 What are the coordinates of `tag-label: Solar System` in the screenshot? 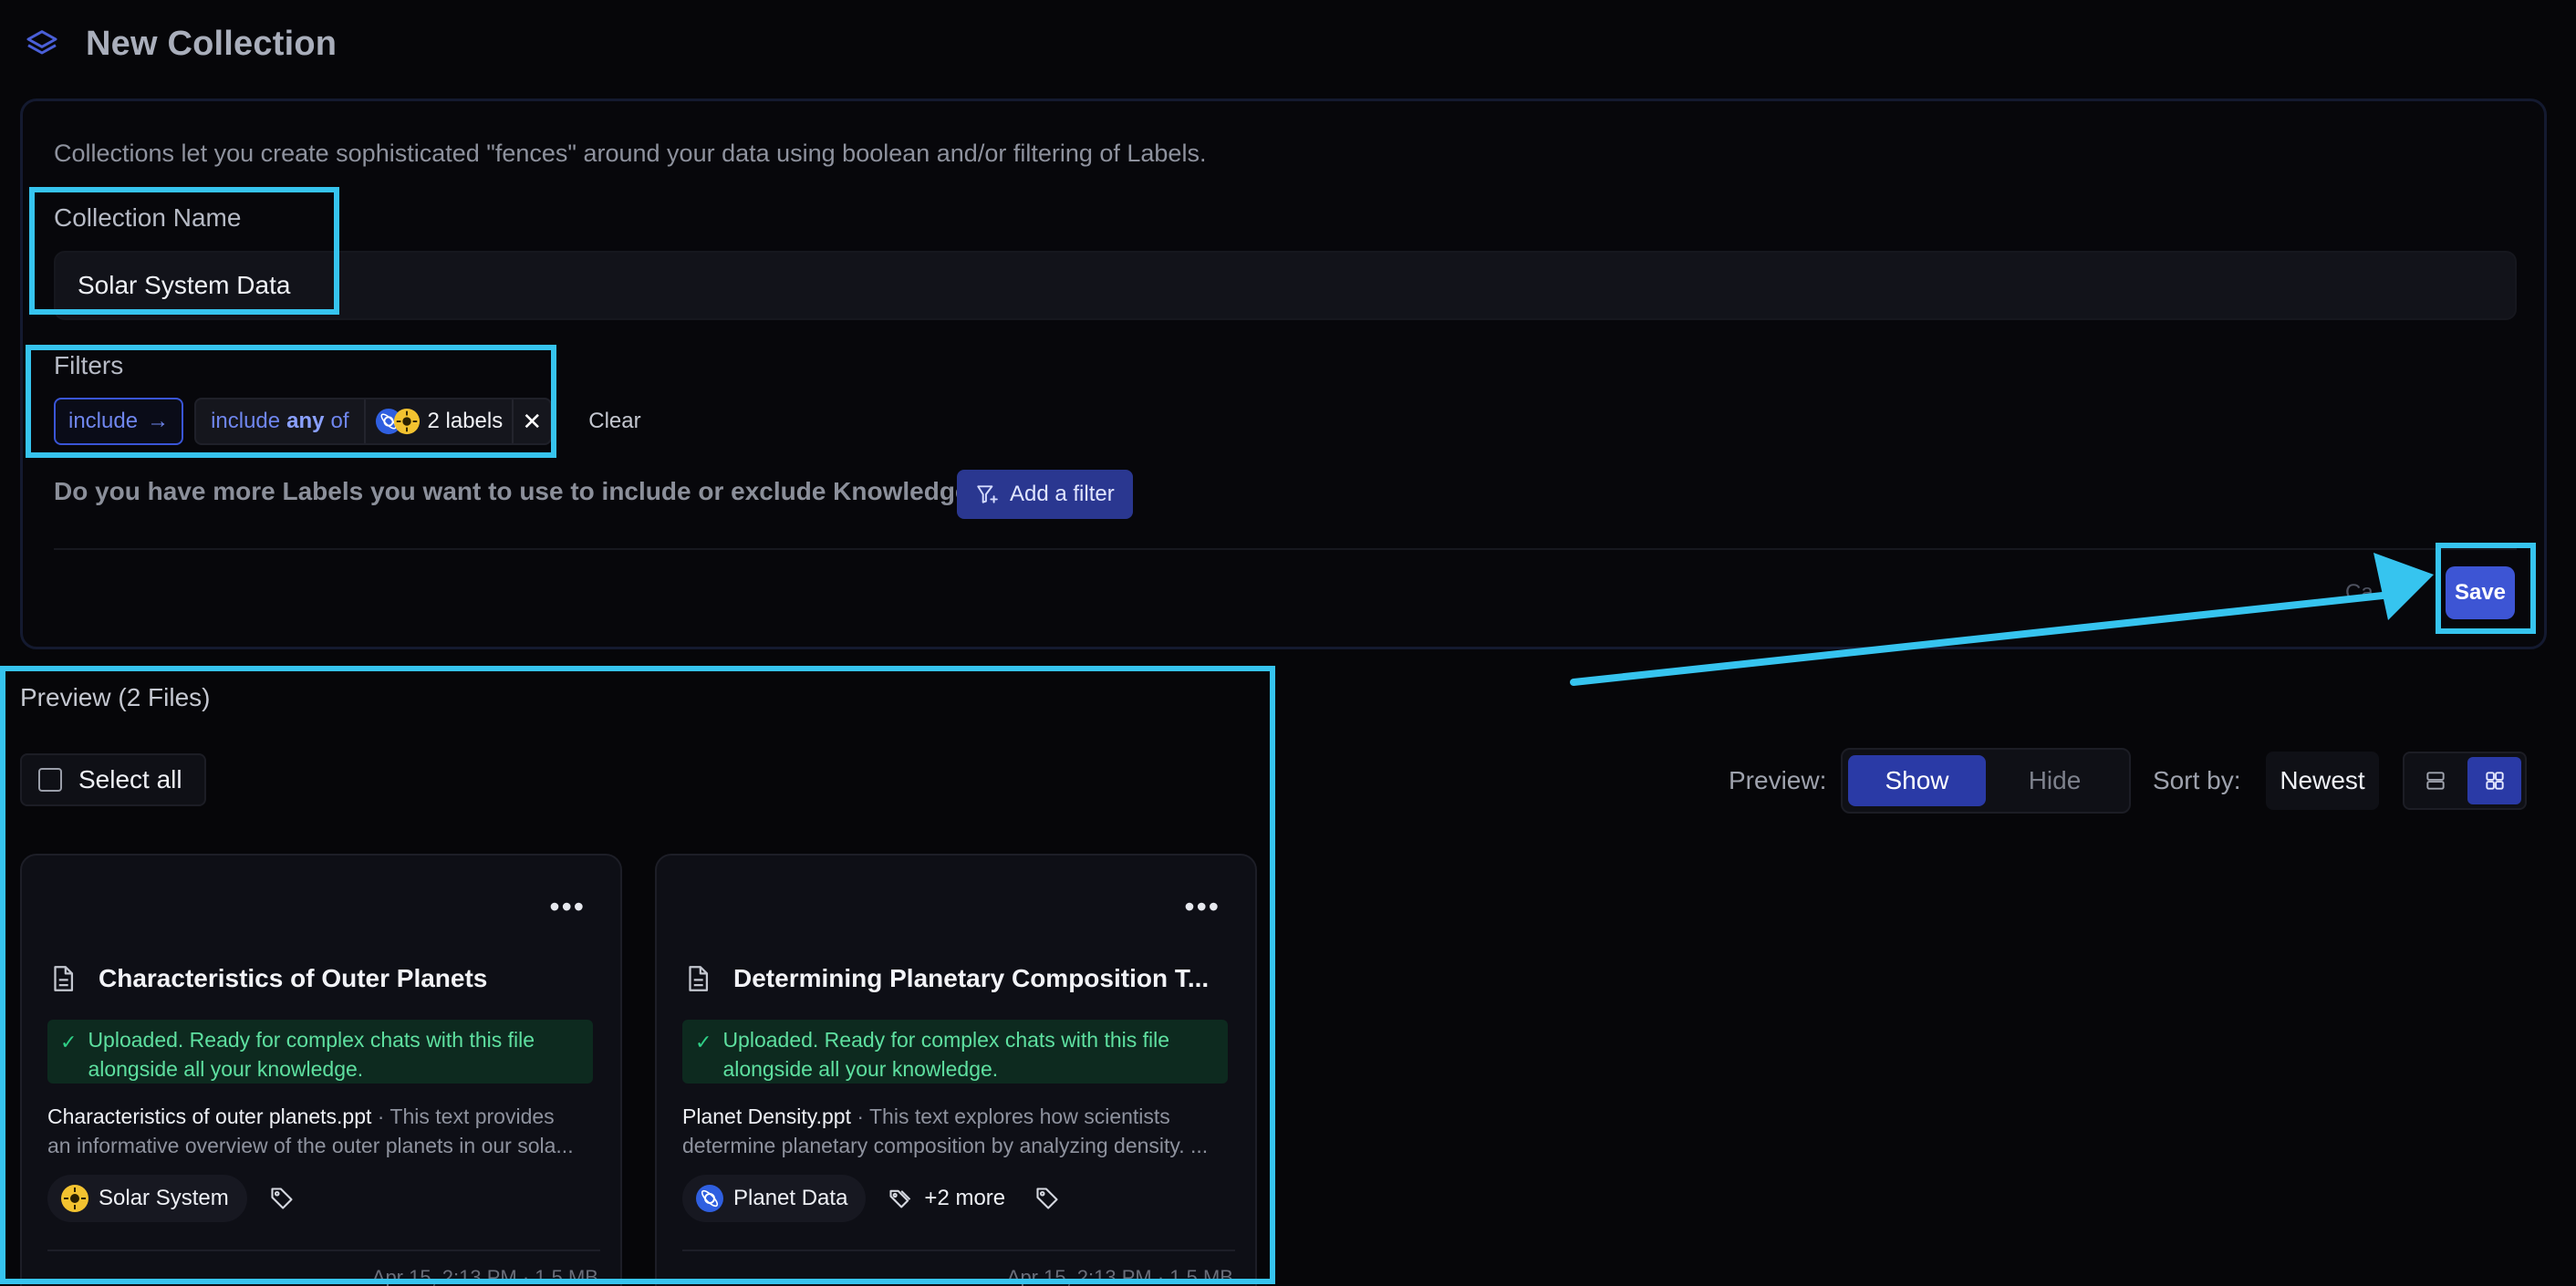 It's located at (164, 1198).